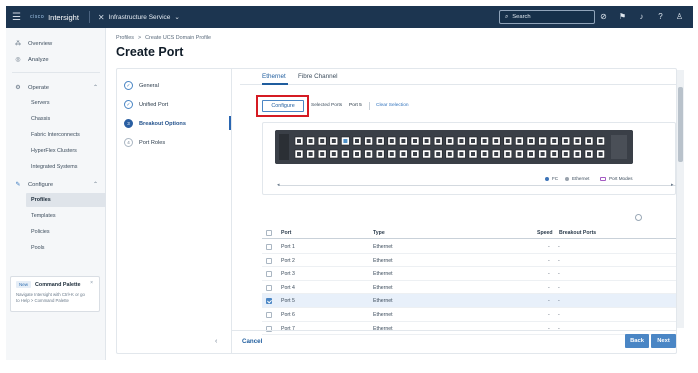 The height and width of the screenshot is (373, 698). I want to click on switch-horizontal-scrollbar, so click(477, 185).